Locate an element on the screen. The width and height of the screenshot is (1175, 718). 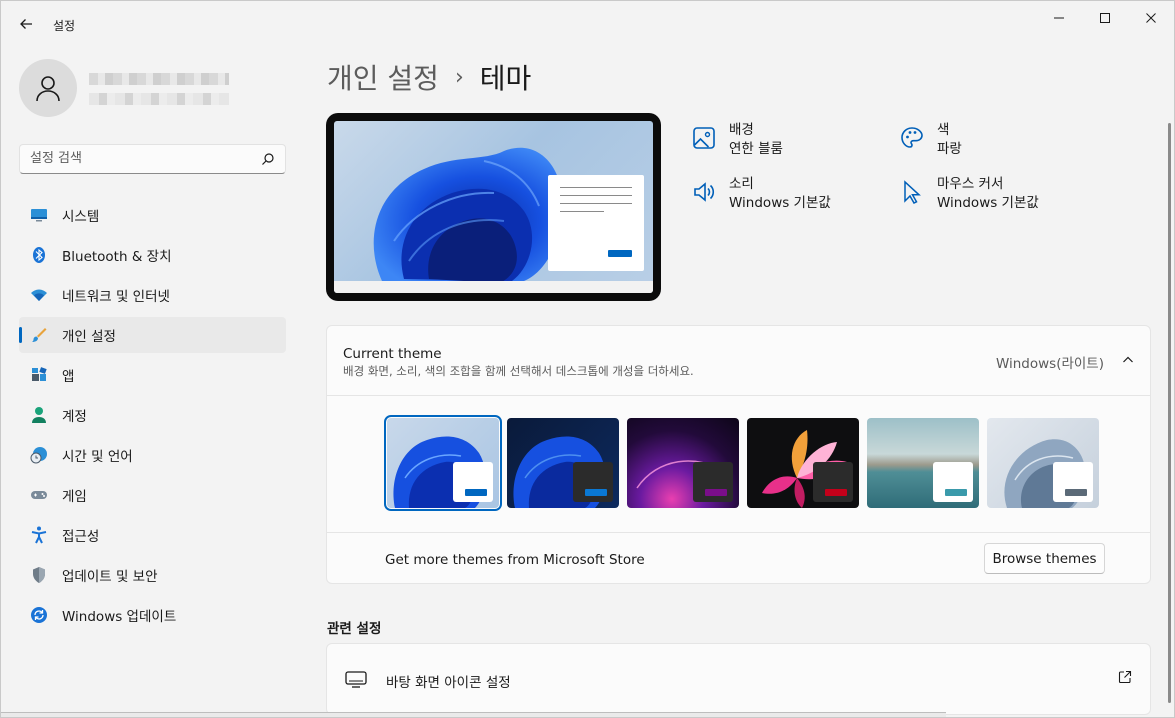
blurred-user-email is located at coordinates (159, 99).